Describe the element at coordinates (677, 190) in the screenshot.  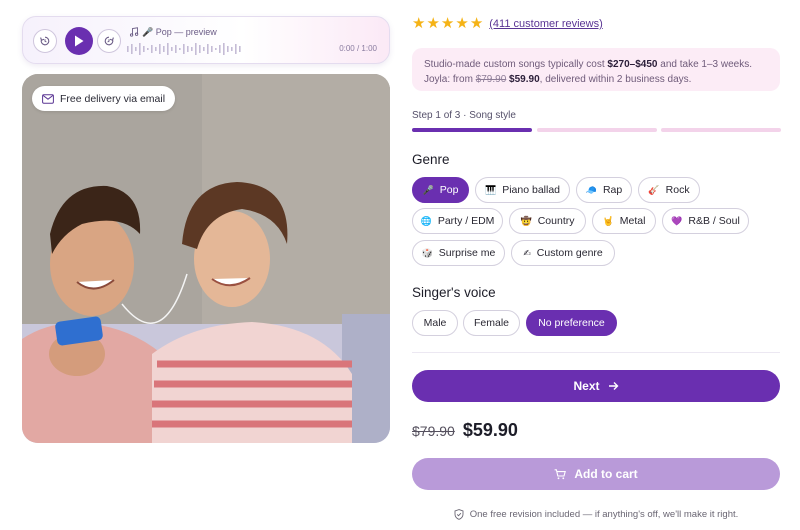
I see `chip-label: Rock` at that location.